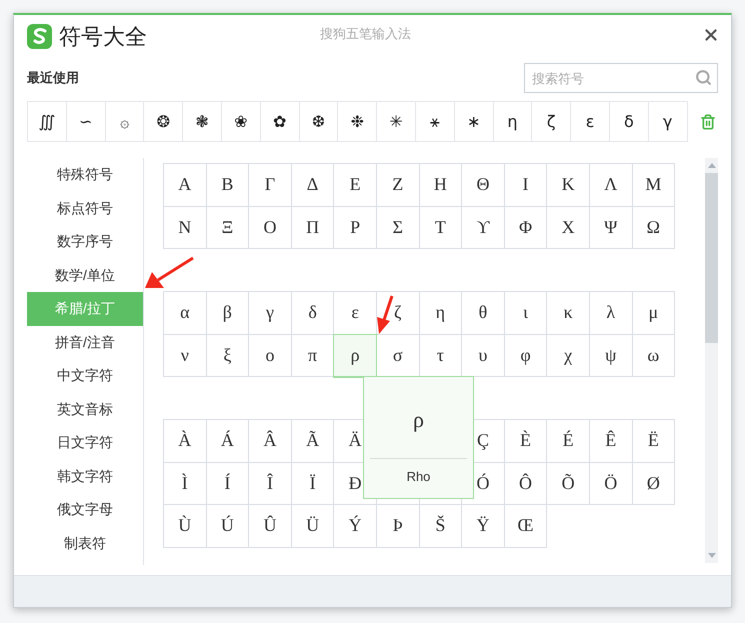 This screenshot has width=745, height=623. What do you see at coordinates (483, 313) in the screenshot?
I see `symbol-cell: θ` at bounding box center [483, 313].